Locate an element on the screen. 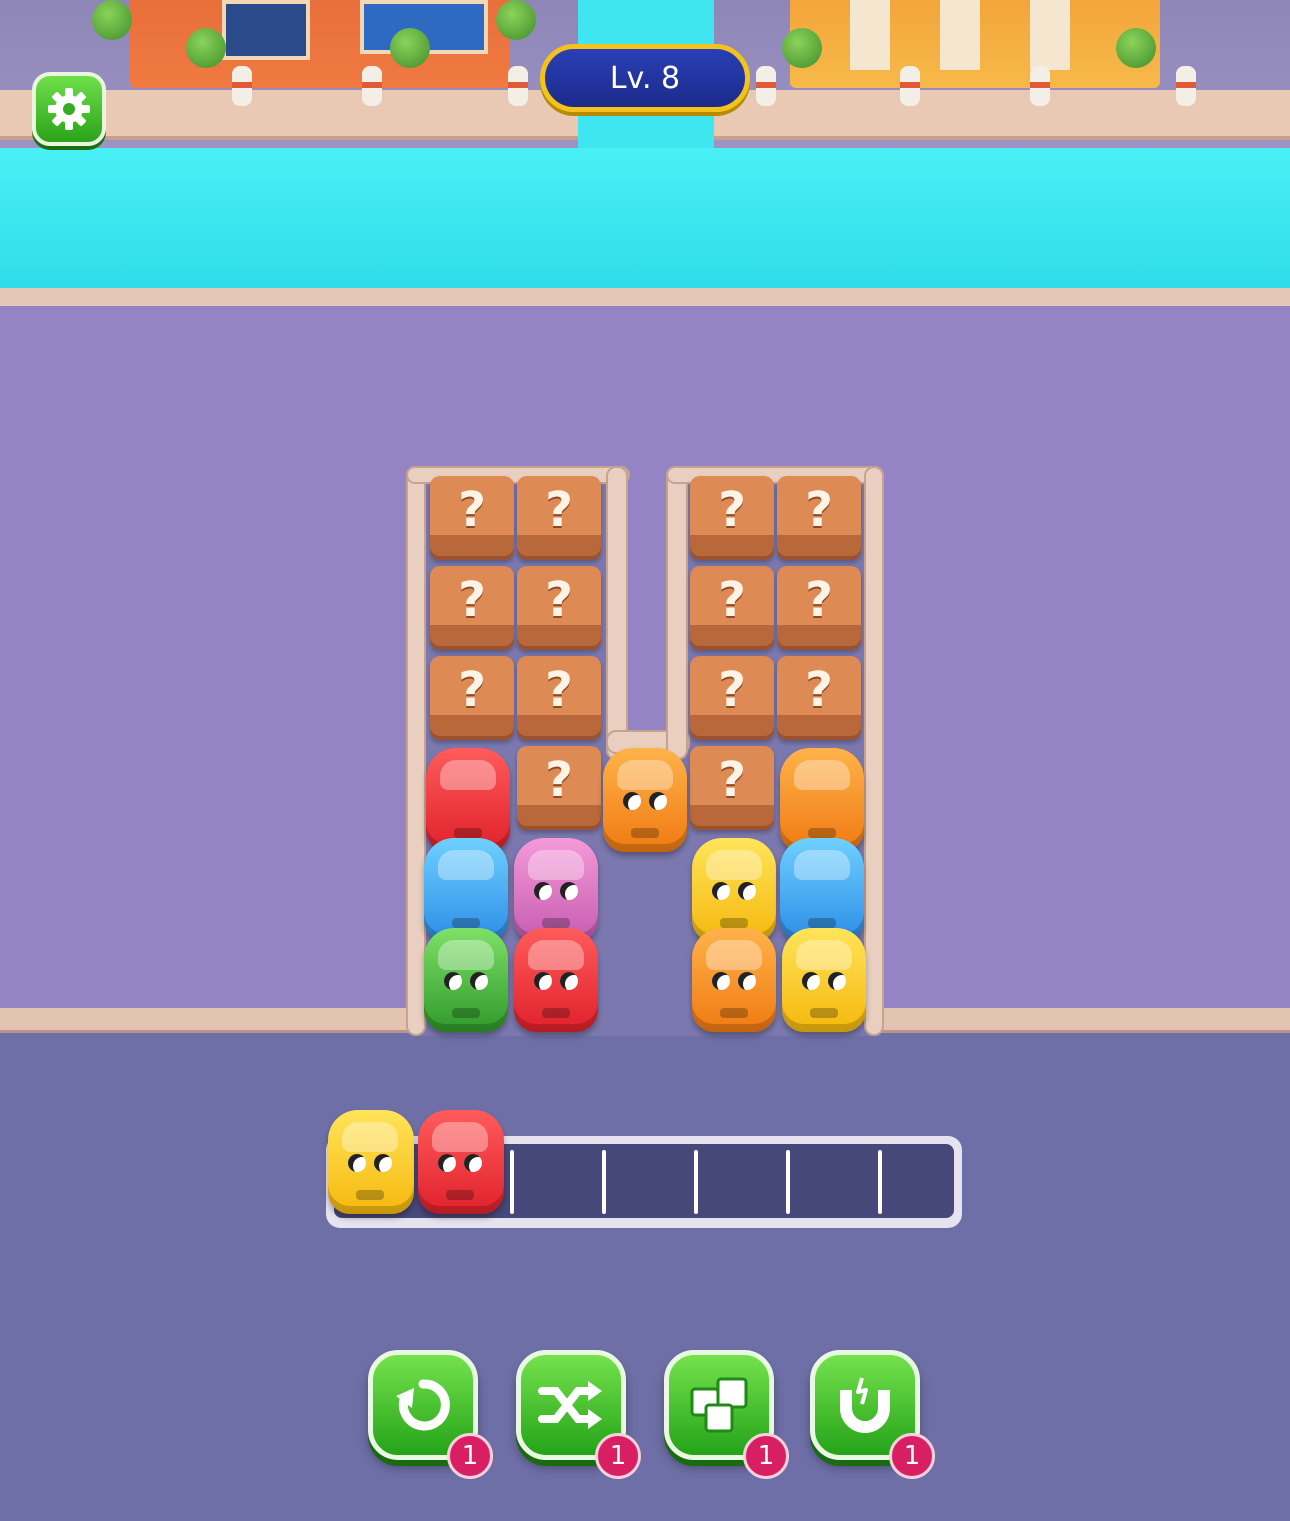 This screenshot has height=1521, width=1290. magnet-button: 1 is located at coordinates (872, 1414).